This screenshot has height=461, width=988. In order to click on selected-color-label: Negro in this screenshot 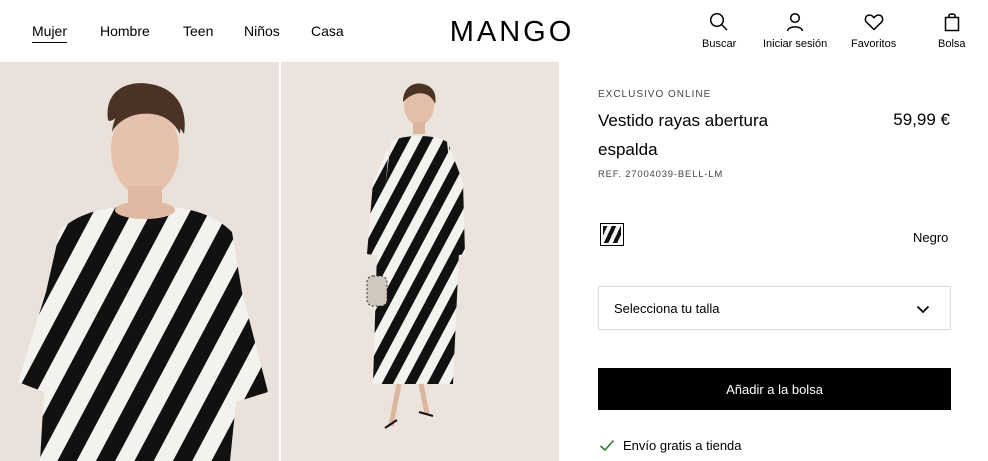, I will do `click(931, 237)`.